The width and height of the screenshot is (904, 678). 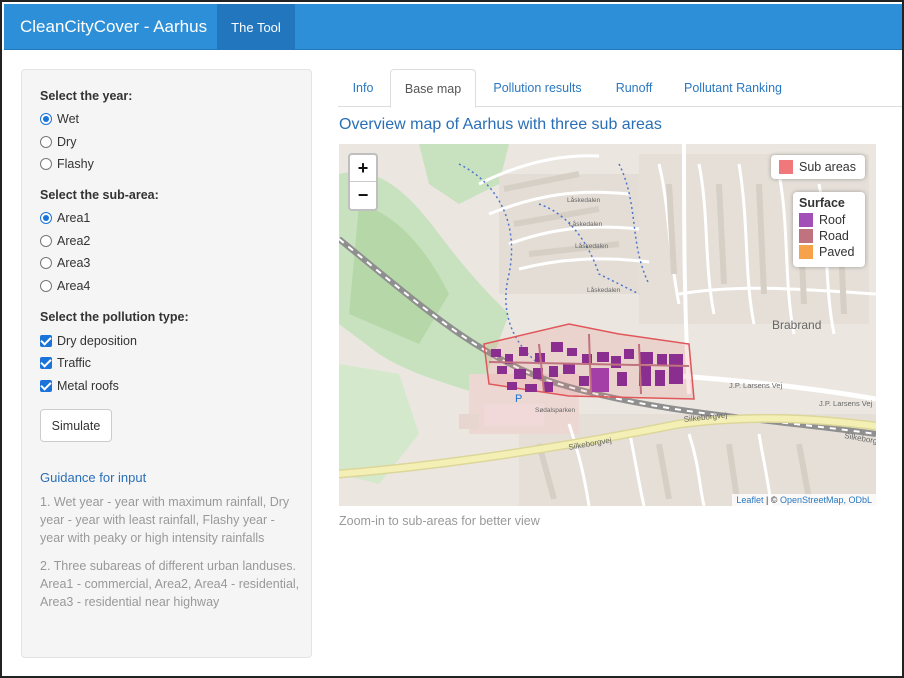 I want to click on legend-subareas: Sub areas, so click(x=818, y=167).